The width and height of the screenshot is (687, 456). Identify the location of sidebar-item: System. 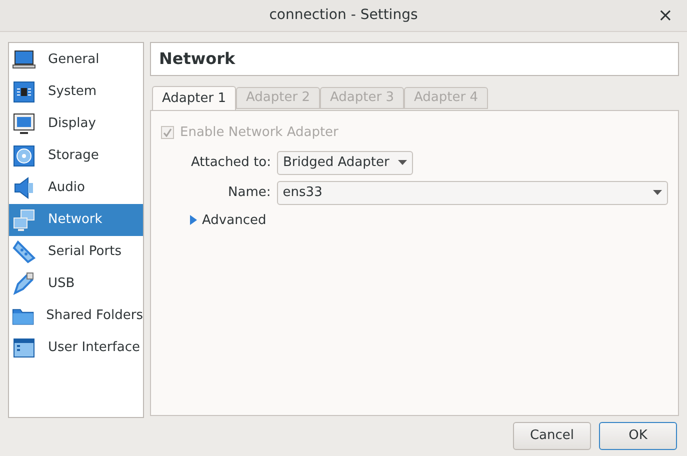
(76, 92).